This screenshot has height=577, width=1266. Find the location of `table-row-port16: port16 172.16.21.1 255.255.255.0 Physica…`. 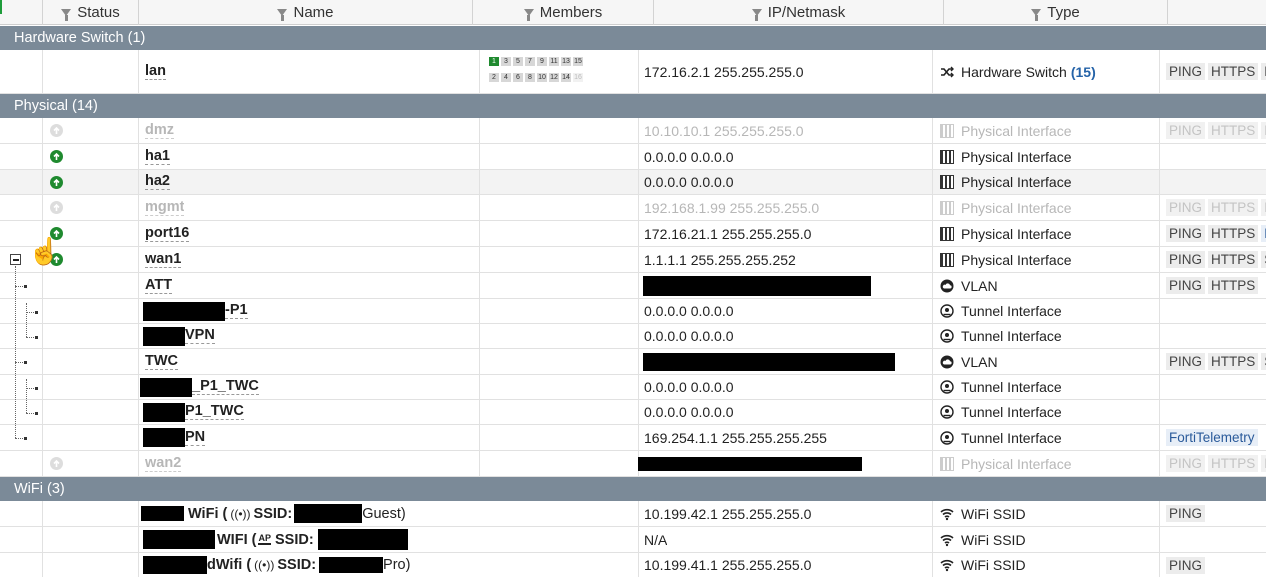

table-row-port16: port16 172.16.21.1 255.255.255.0 Physica… is located at coordinates (633, 234).